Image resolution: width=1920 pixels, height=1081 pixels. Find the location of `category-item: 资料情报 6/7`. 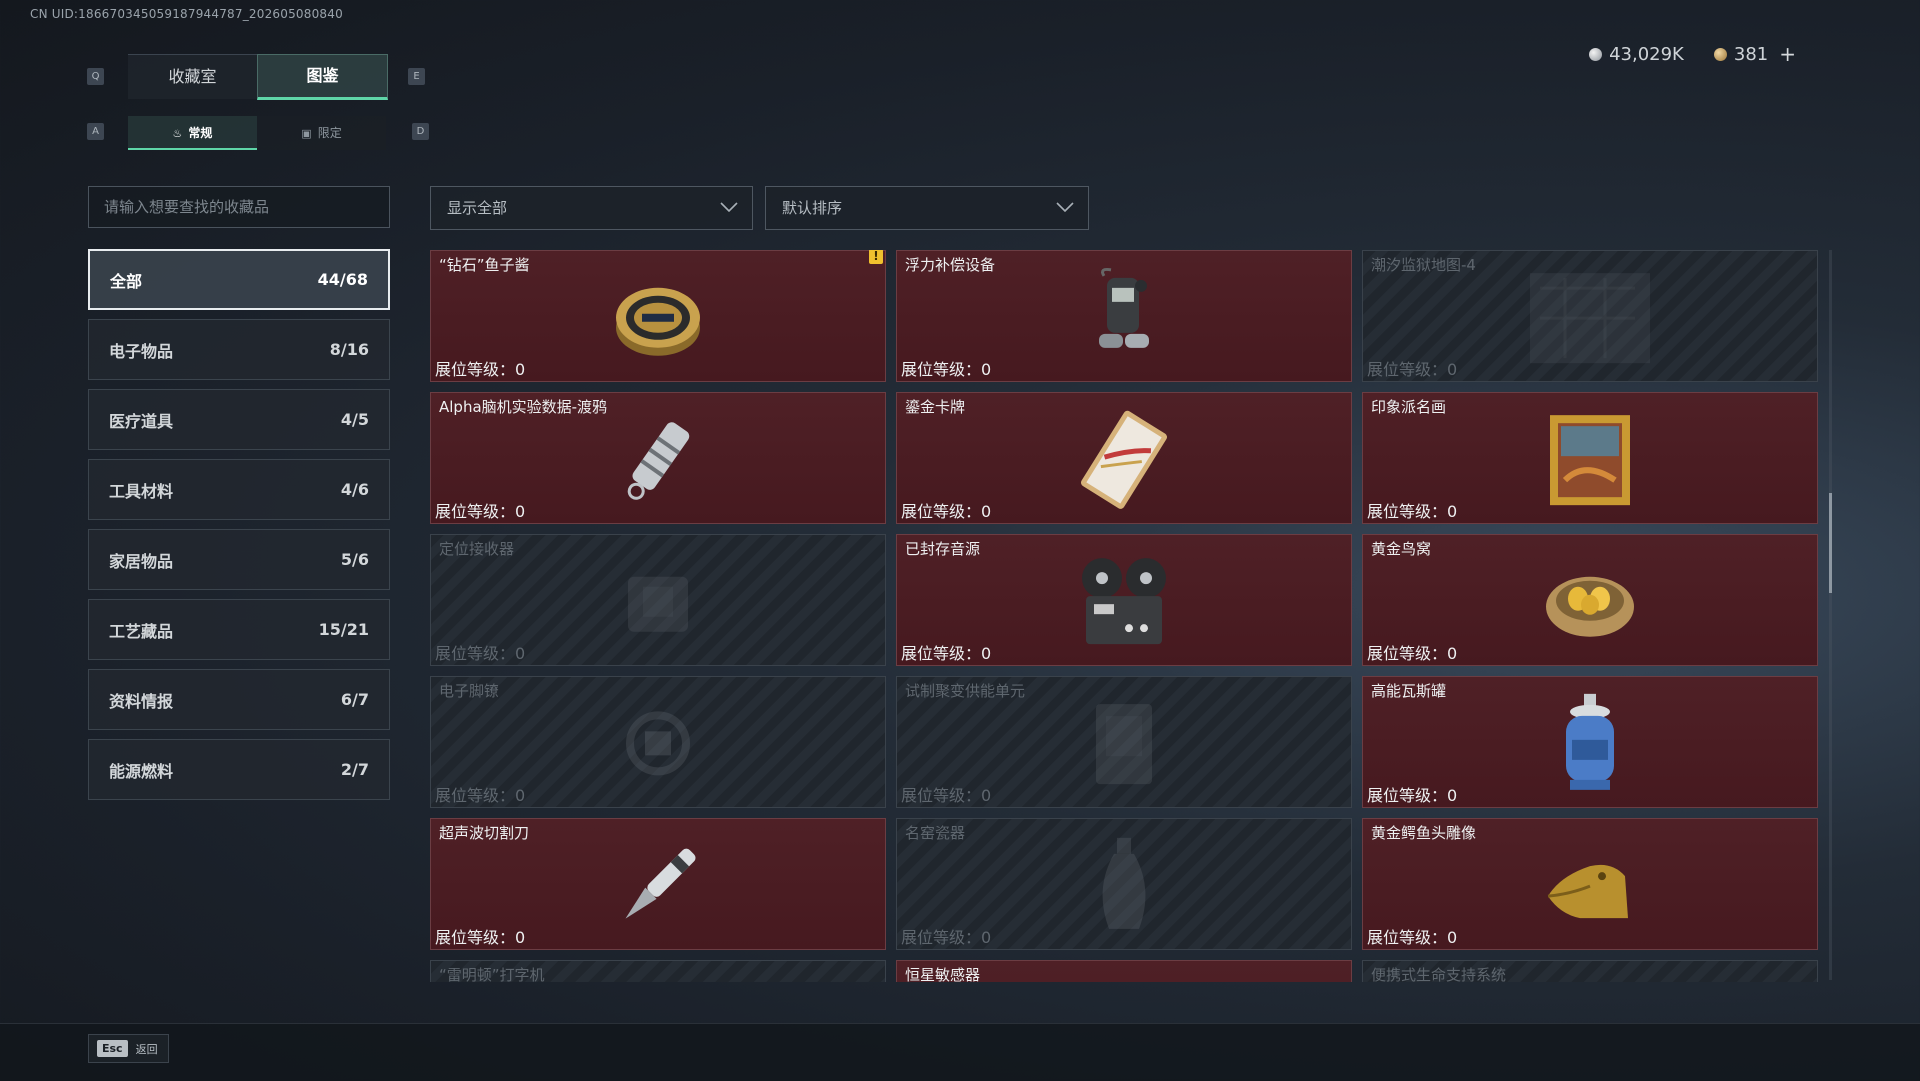

category-item: 资料情报 6/7 is located at coordinates (239, 699).